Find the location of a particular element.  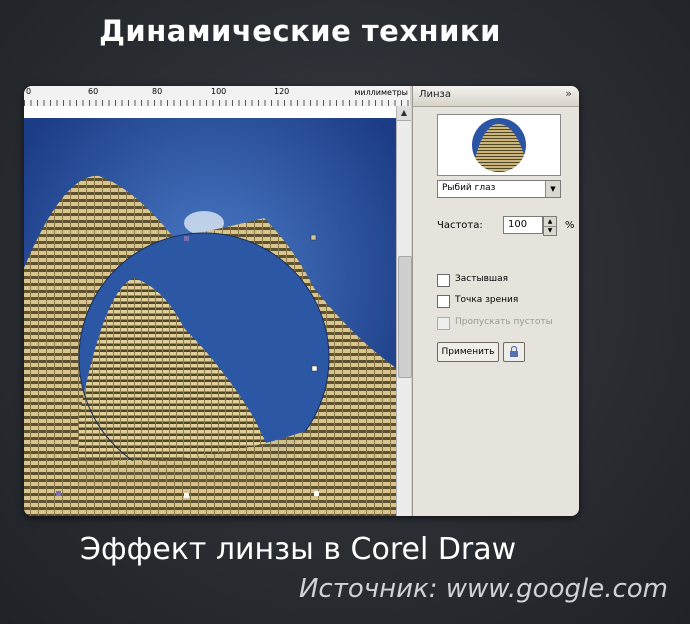

lock-icon is located at coordinates (514, 351).